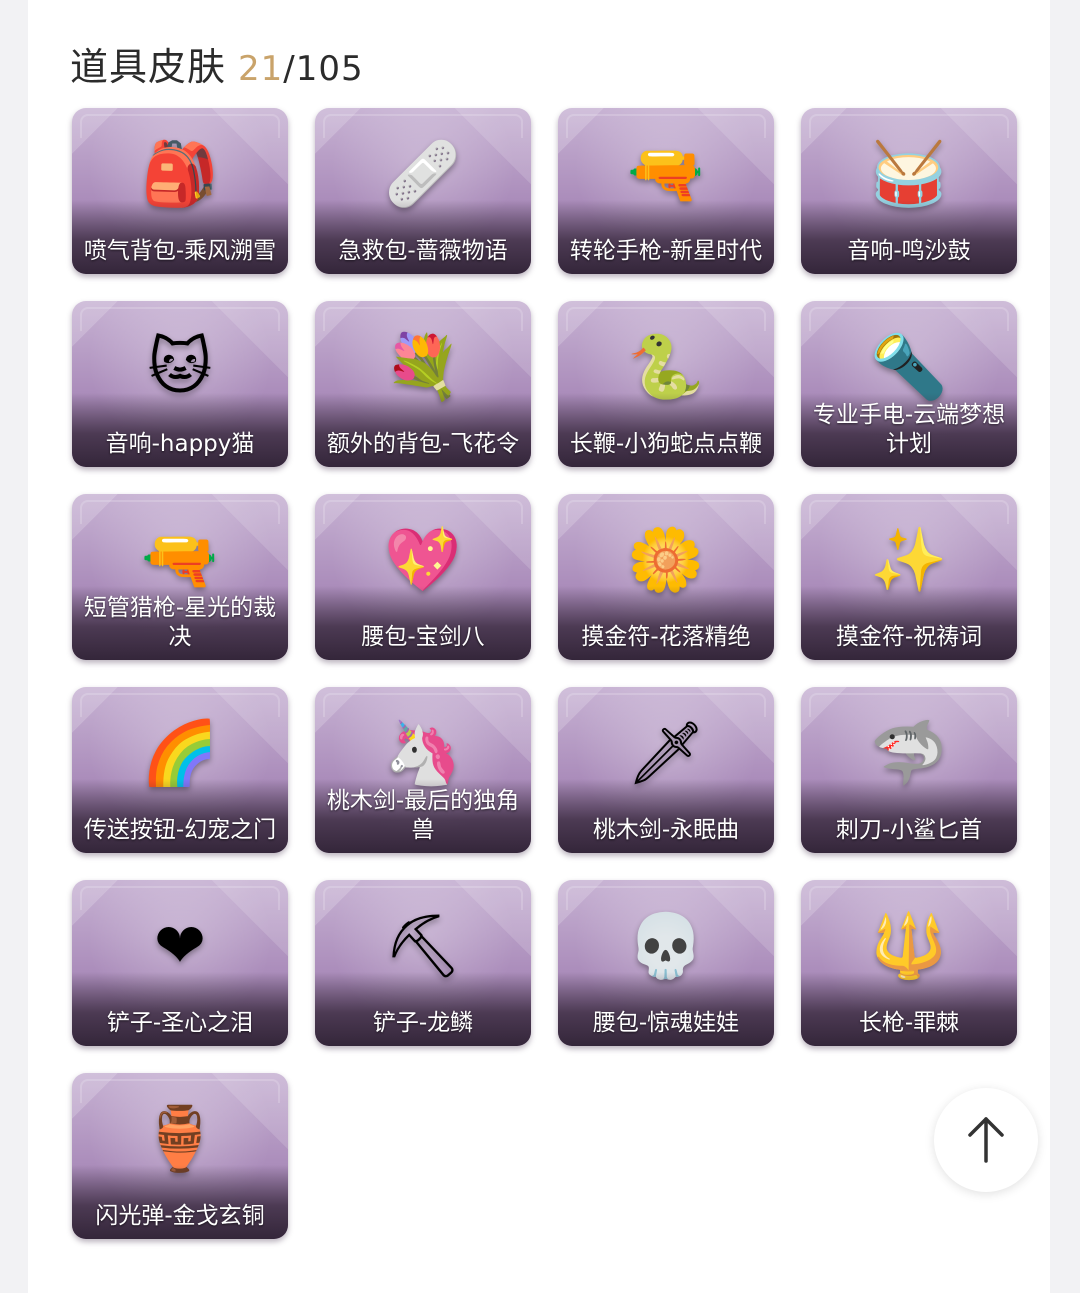  What do you see at coordinates (909, 830) in the screenshot?
I see `item-skin-name: 刺刀-小鲨匕首` at bounding box center [909, 830].